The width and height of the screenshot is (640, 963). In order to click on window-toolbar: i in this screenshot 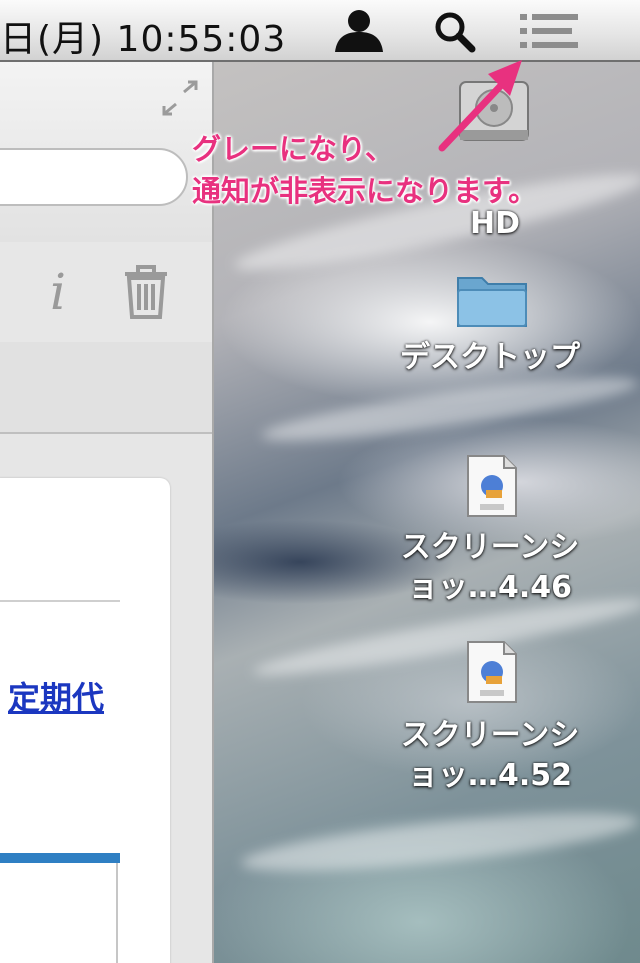, I will do `click(106, 292)`.